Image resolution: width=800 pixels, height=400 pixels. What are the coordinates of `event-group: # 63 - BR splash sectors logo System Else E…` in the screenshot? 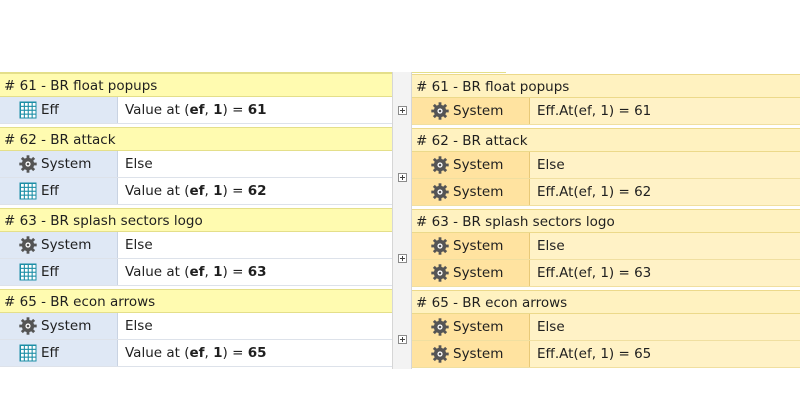 It's located at (196, 247).